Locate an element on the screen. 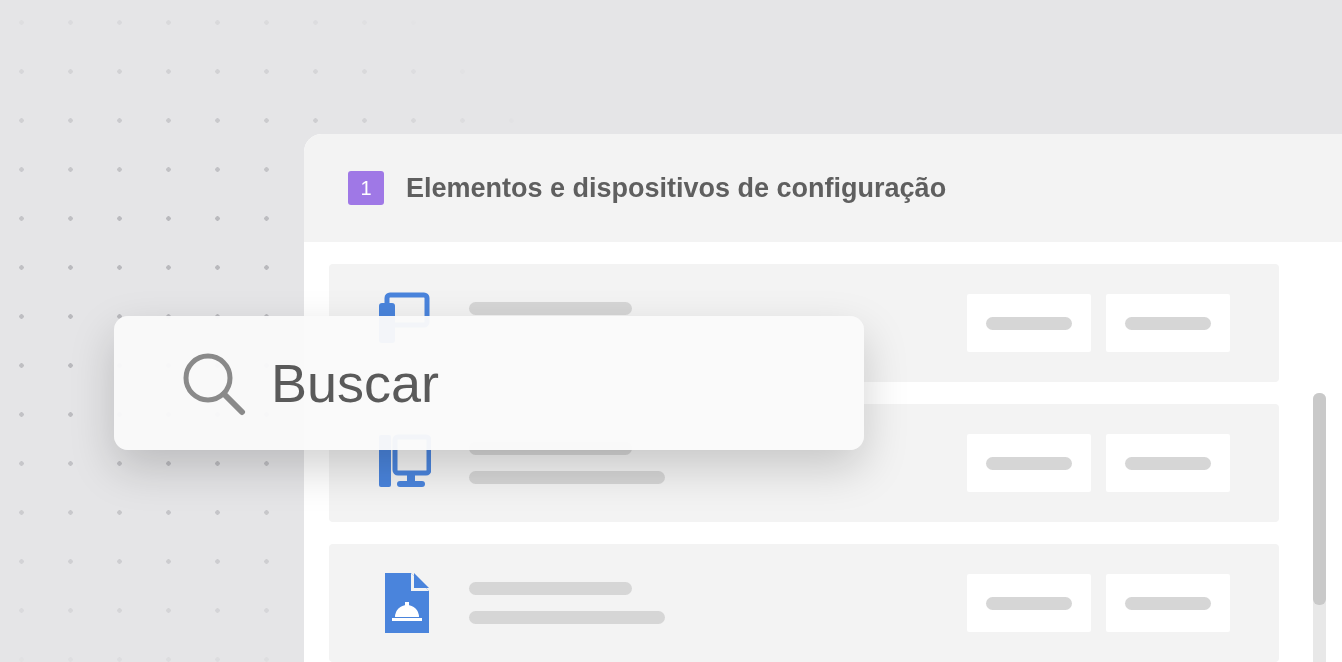  step-badge: 1 is located at coordinates (366, 188).